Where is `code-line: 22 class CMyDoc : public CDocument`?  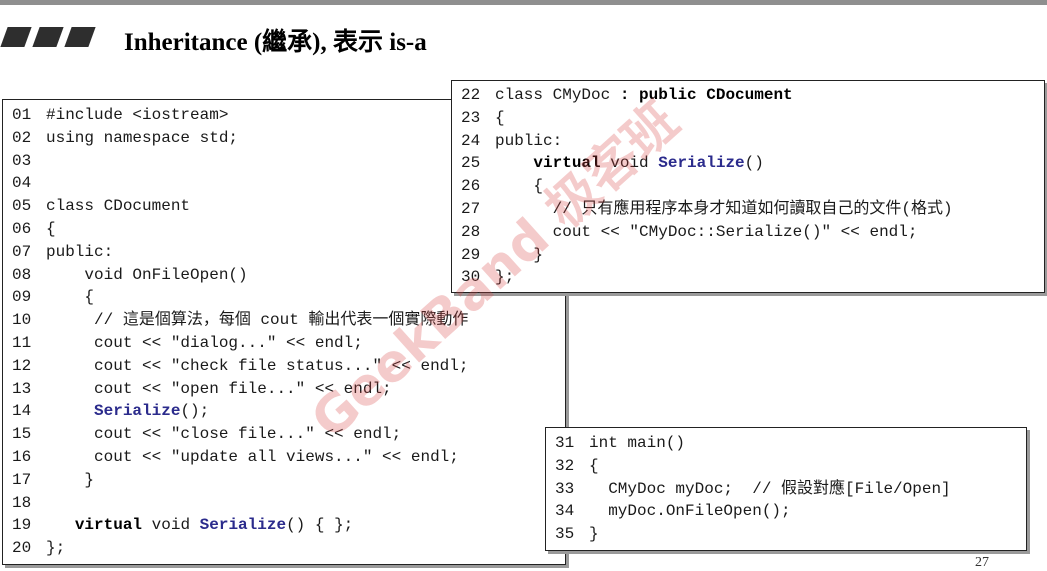
code-line: 22 class CMyDoc : public CDocument is located at coordinates (627, 95).